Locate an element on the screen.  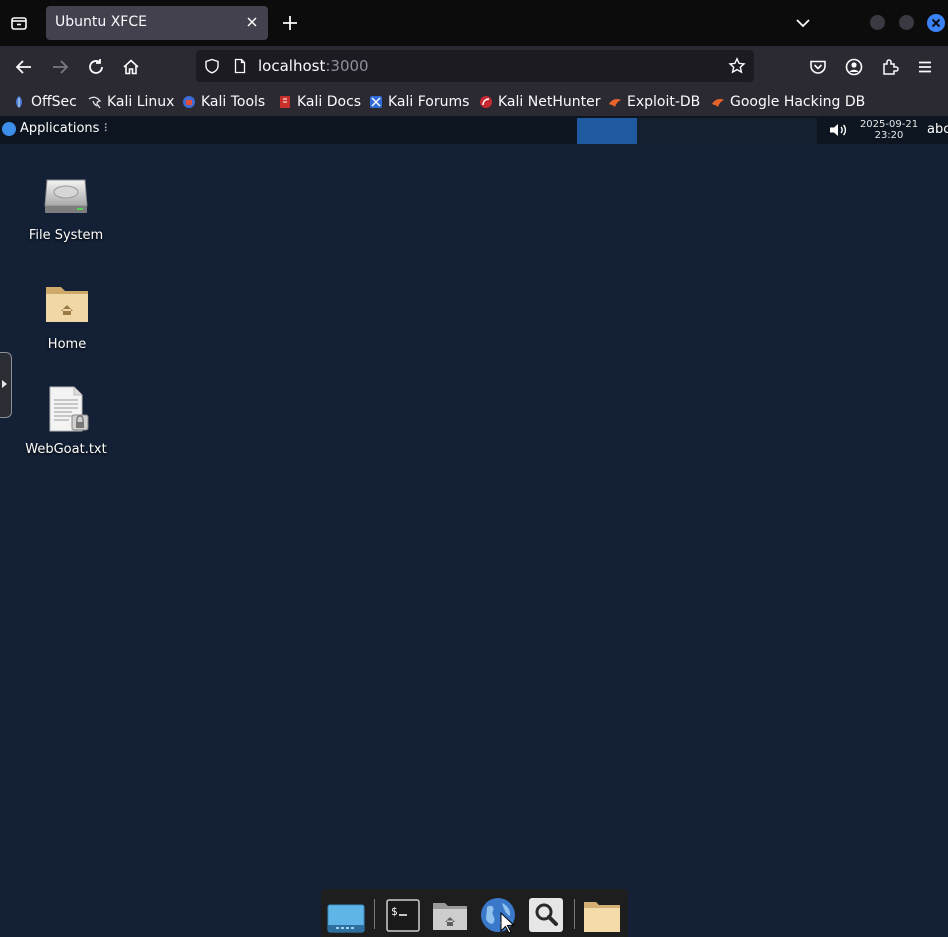
url-bar: localhost:3000 is located at coordinates (475, 66).